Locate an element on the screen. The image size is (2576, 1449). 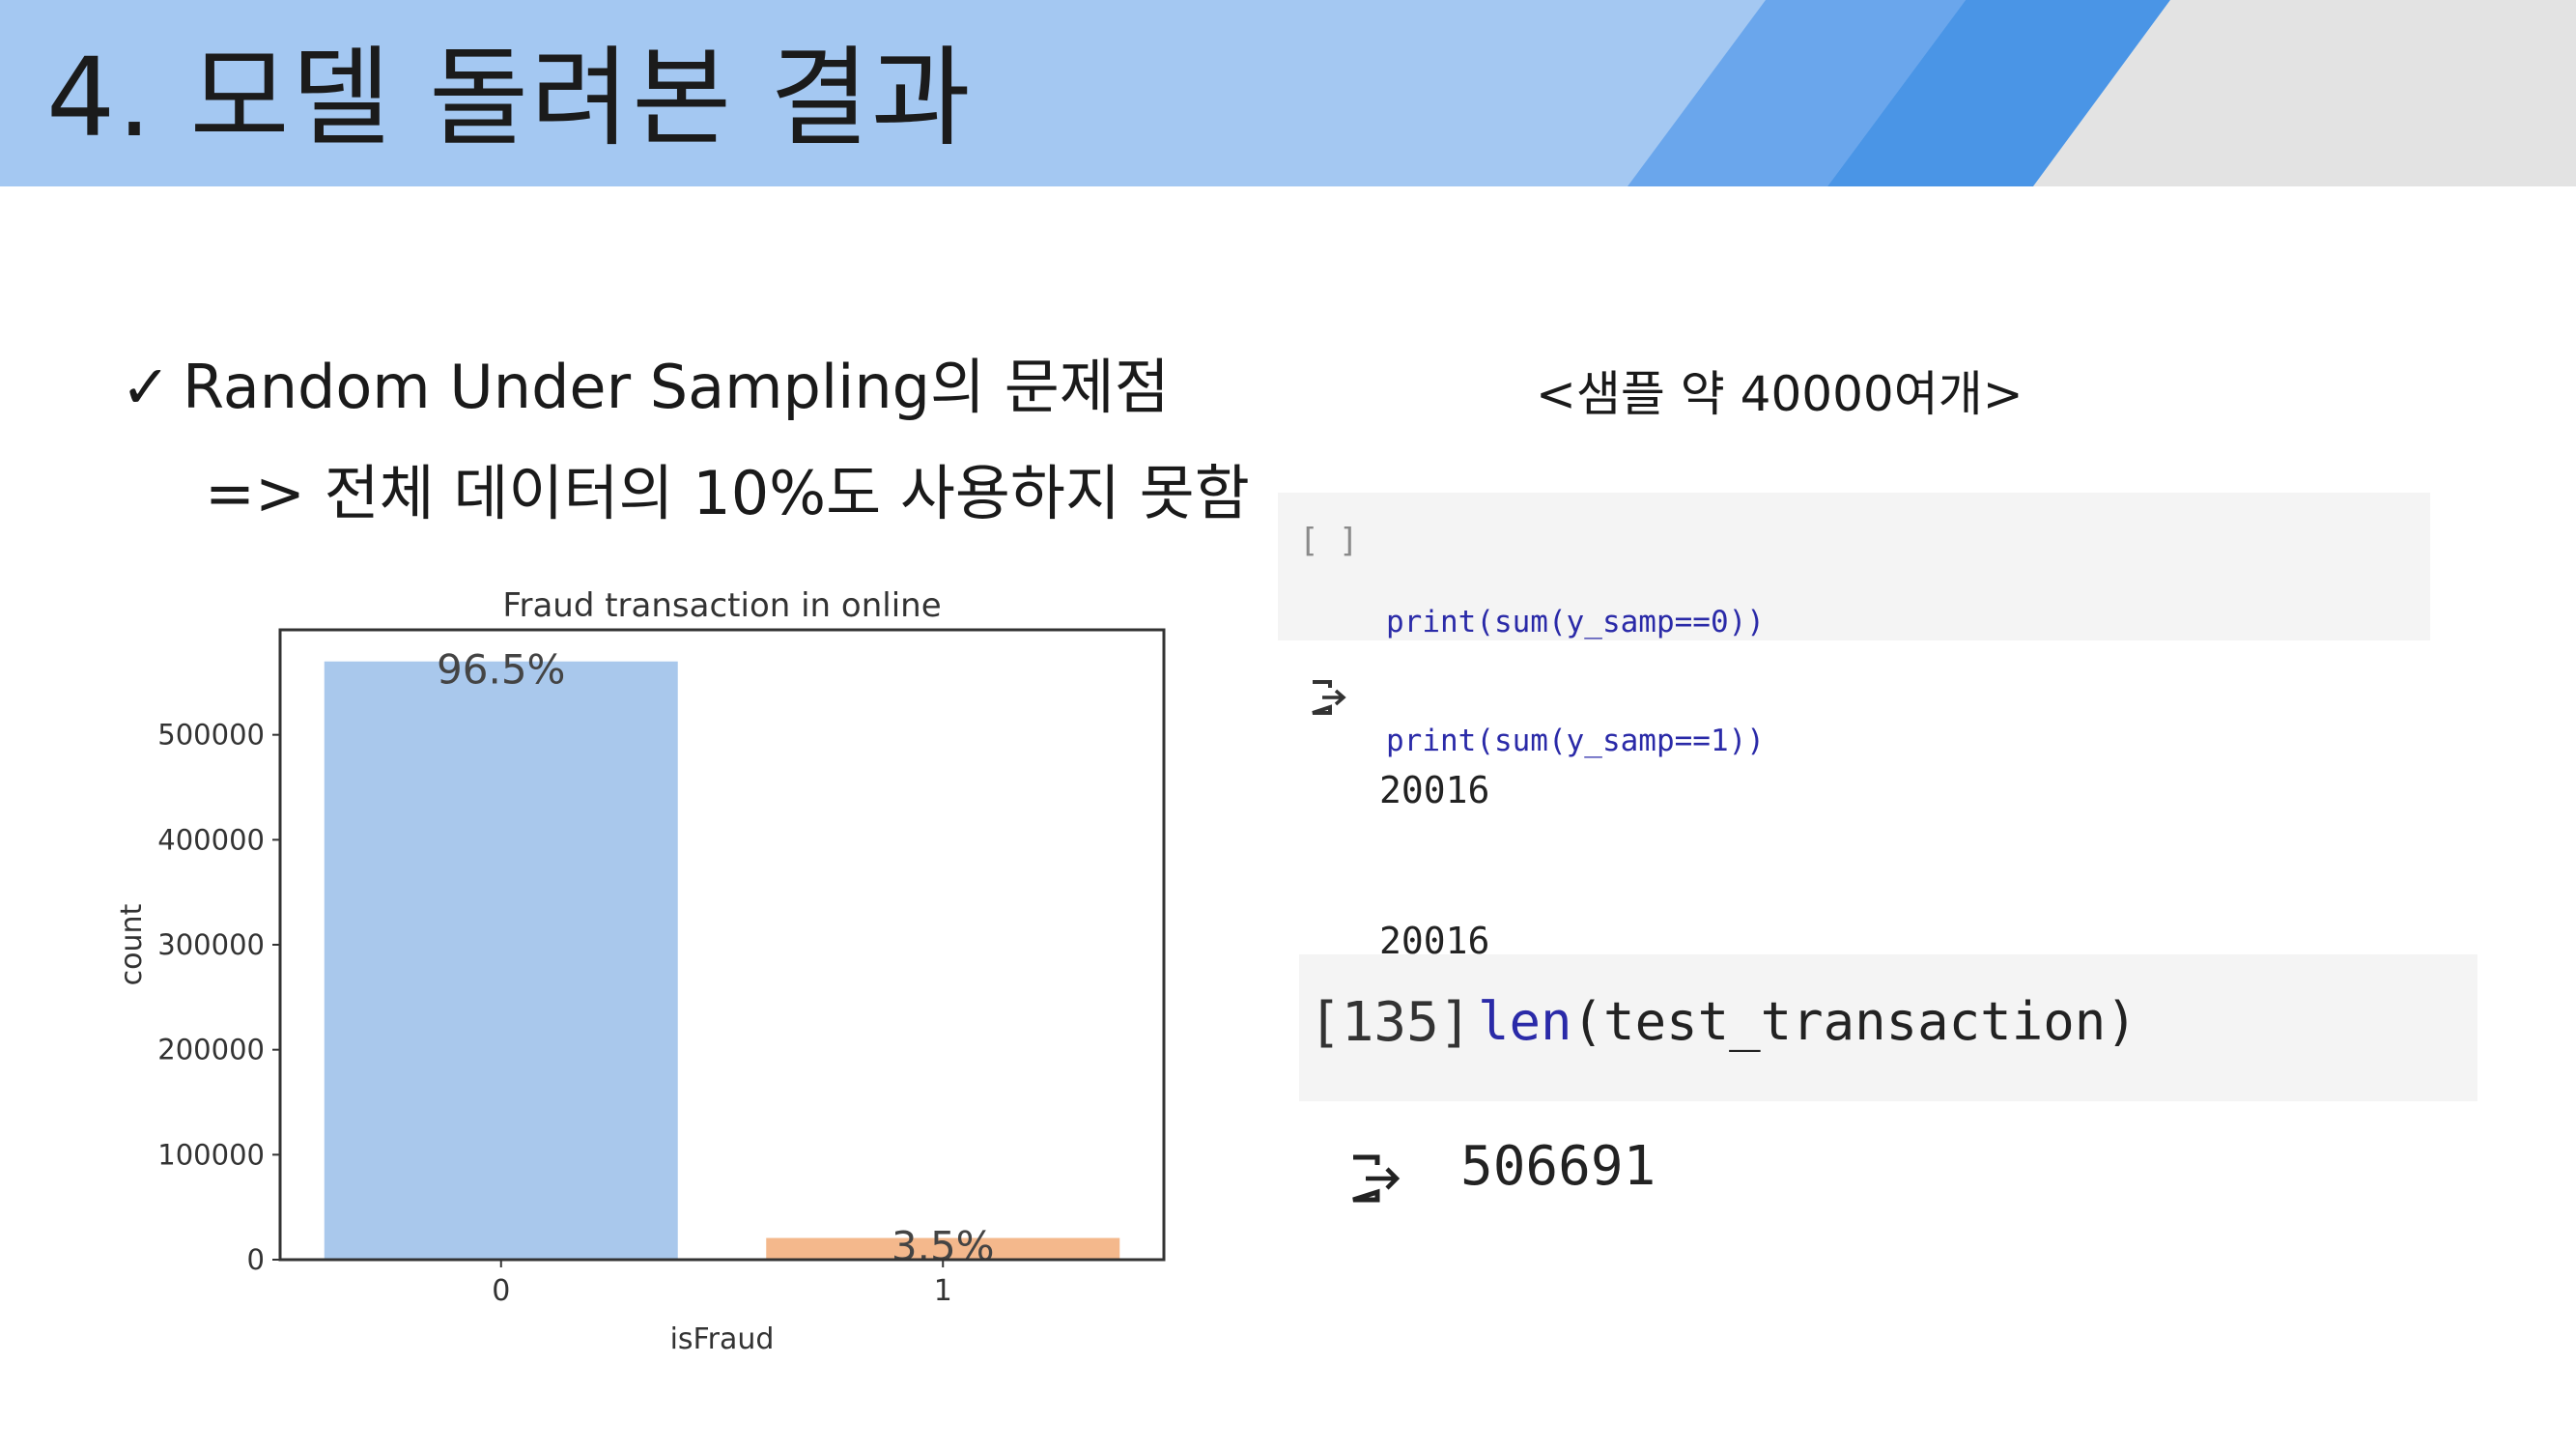
cell-2-code-fn: len is located at coordinates (1525, 1021).